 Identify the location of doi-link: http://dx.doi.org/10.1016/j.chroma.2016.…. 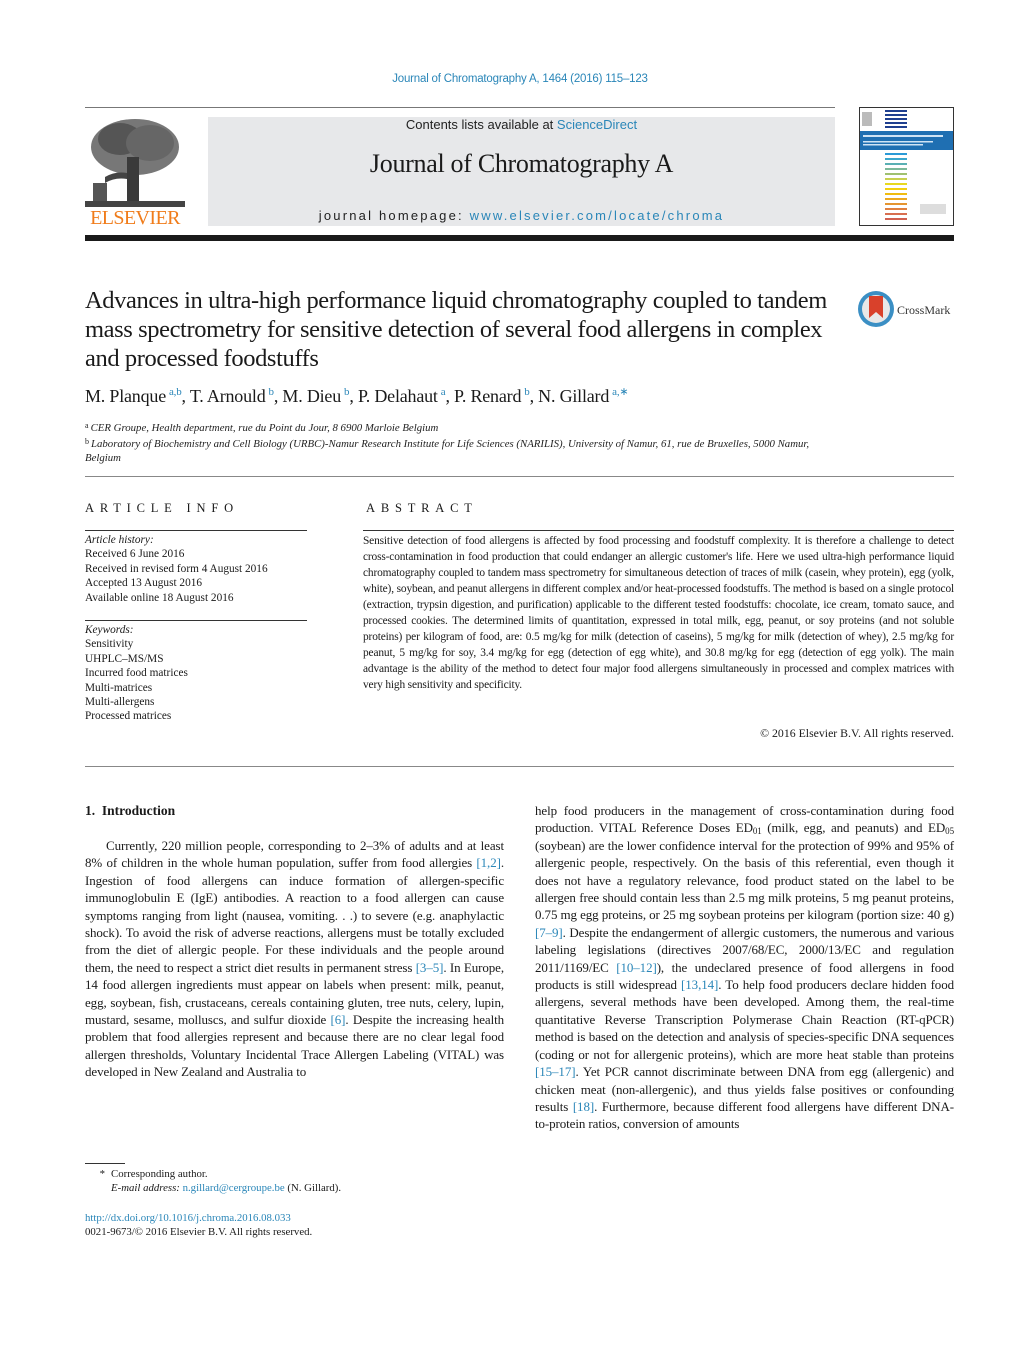
(188, 1218).